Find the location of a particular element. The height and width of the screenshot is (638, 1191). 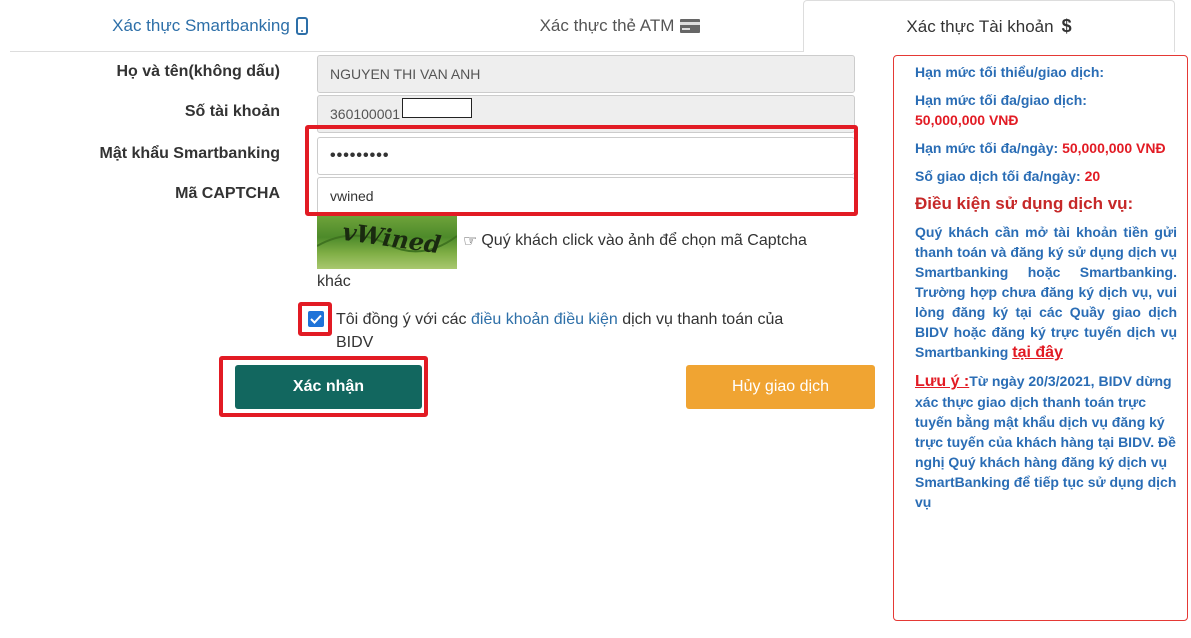

captcha-image: vWined is located at coordinates (387, 242).